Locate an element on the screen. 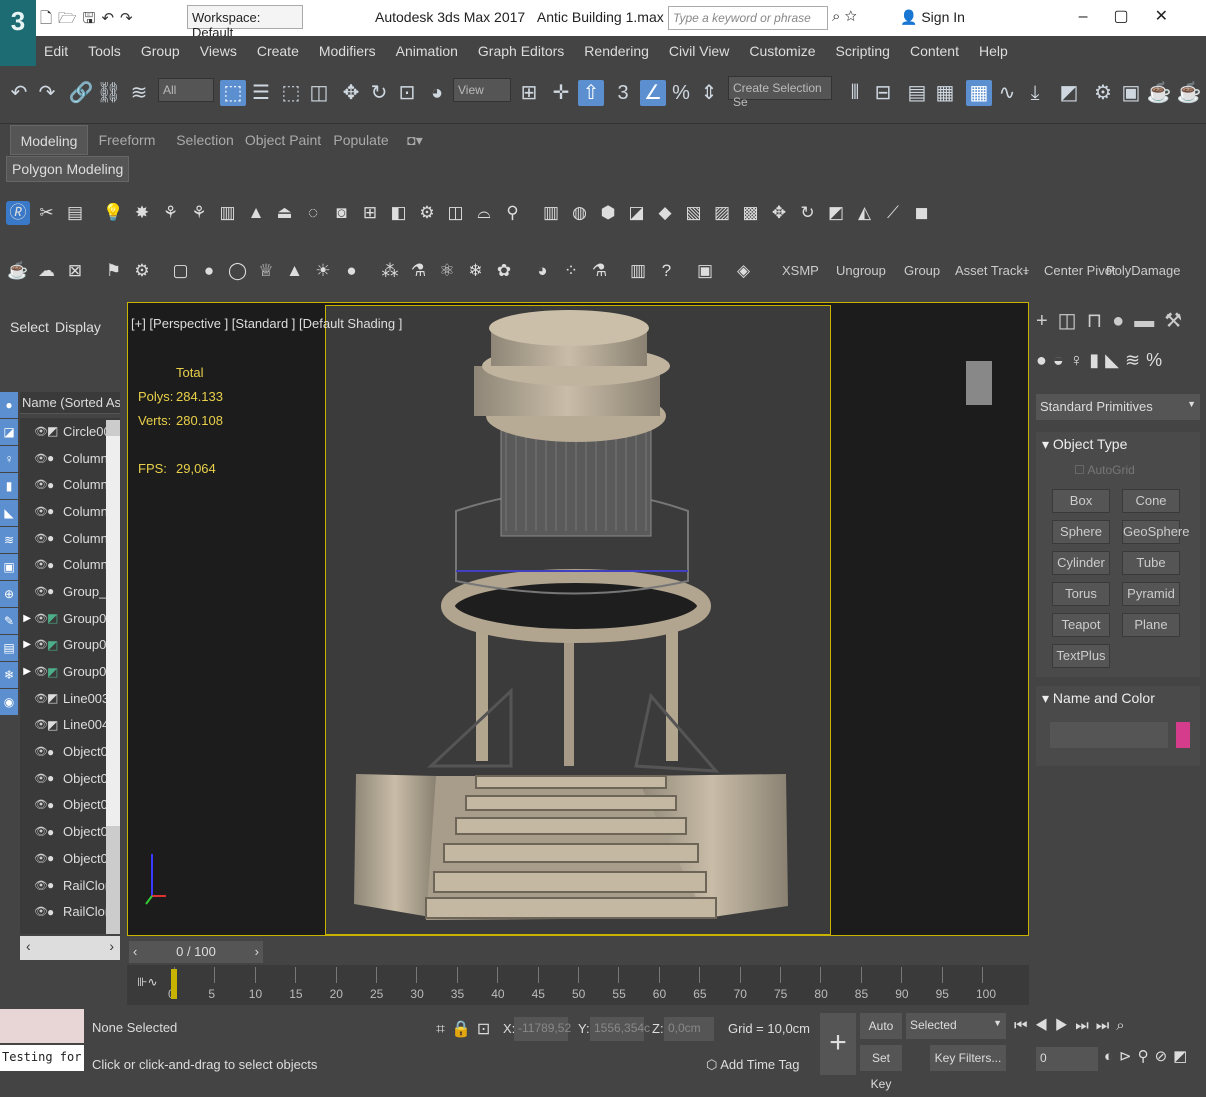  tool-icon: 🄬 is located at coordinates (18, 213).